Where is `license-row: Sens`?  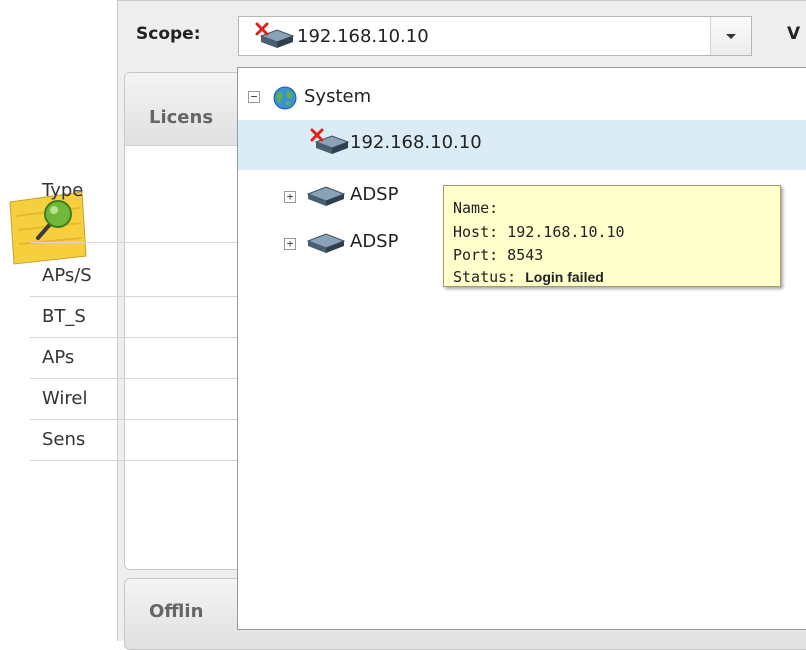 license-row: Sens is located at coordinates (64, 439).